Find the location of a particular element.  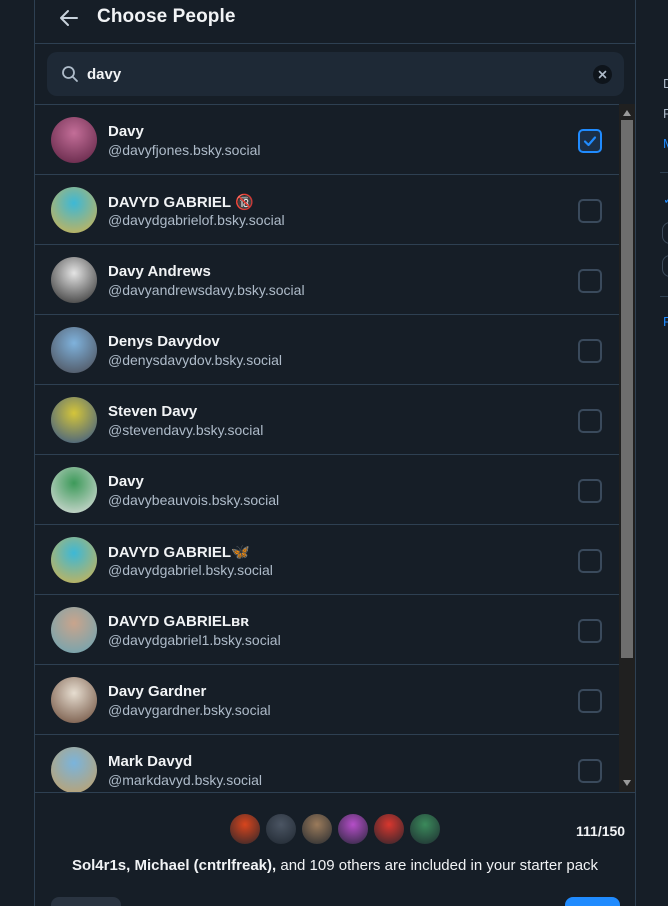

background-text-fragment: F is located at coordinates (665, 113).